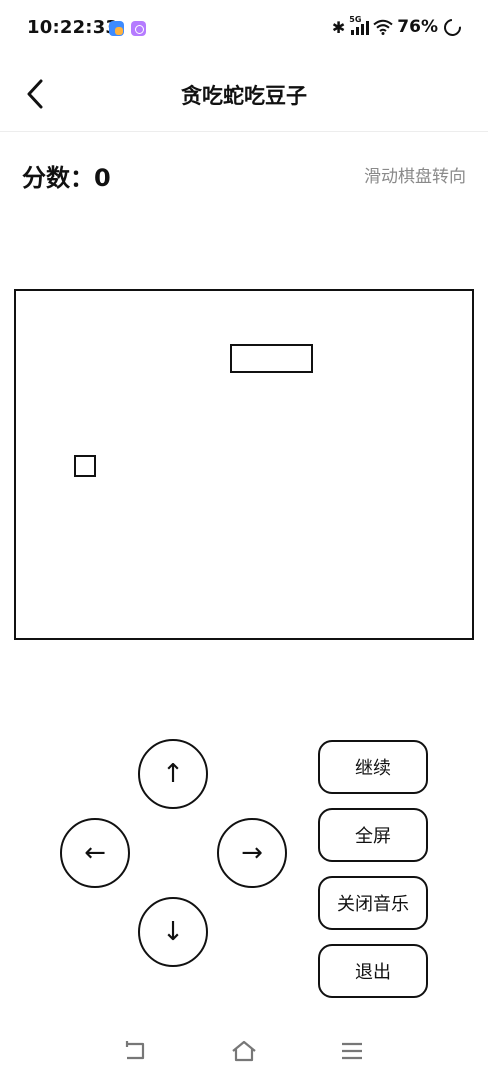  What do you see at coordinates (355, 19) in the screenshot?
I see `network-type: 5G` at bounding box center [355, 19].